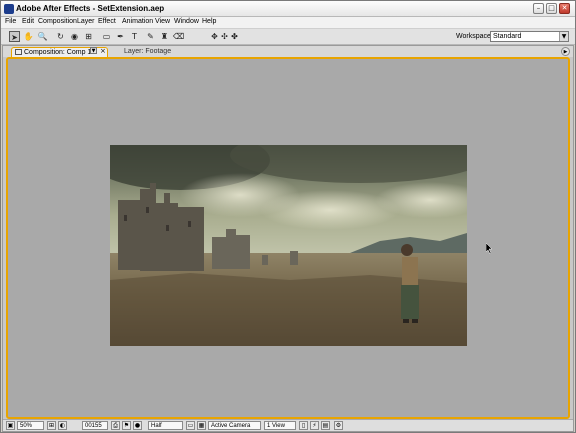  I want to click on mask-visibility-icon: ◐, so click(62, 425).